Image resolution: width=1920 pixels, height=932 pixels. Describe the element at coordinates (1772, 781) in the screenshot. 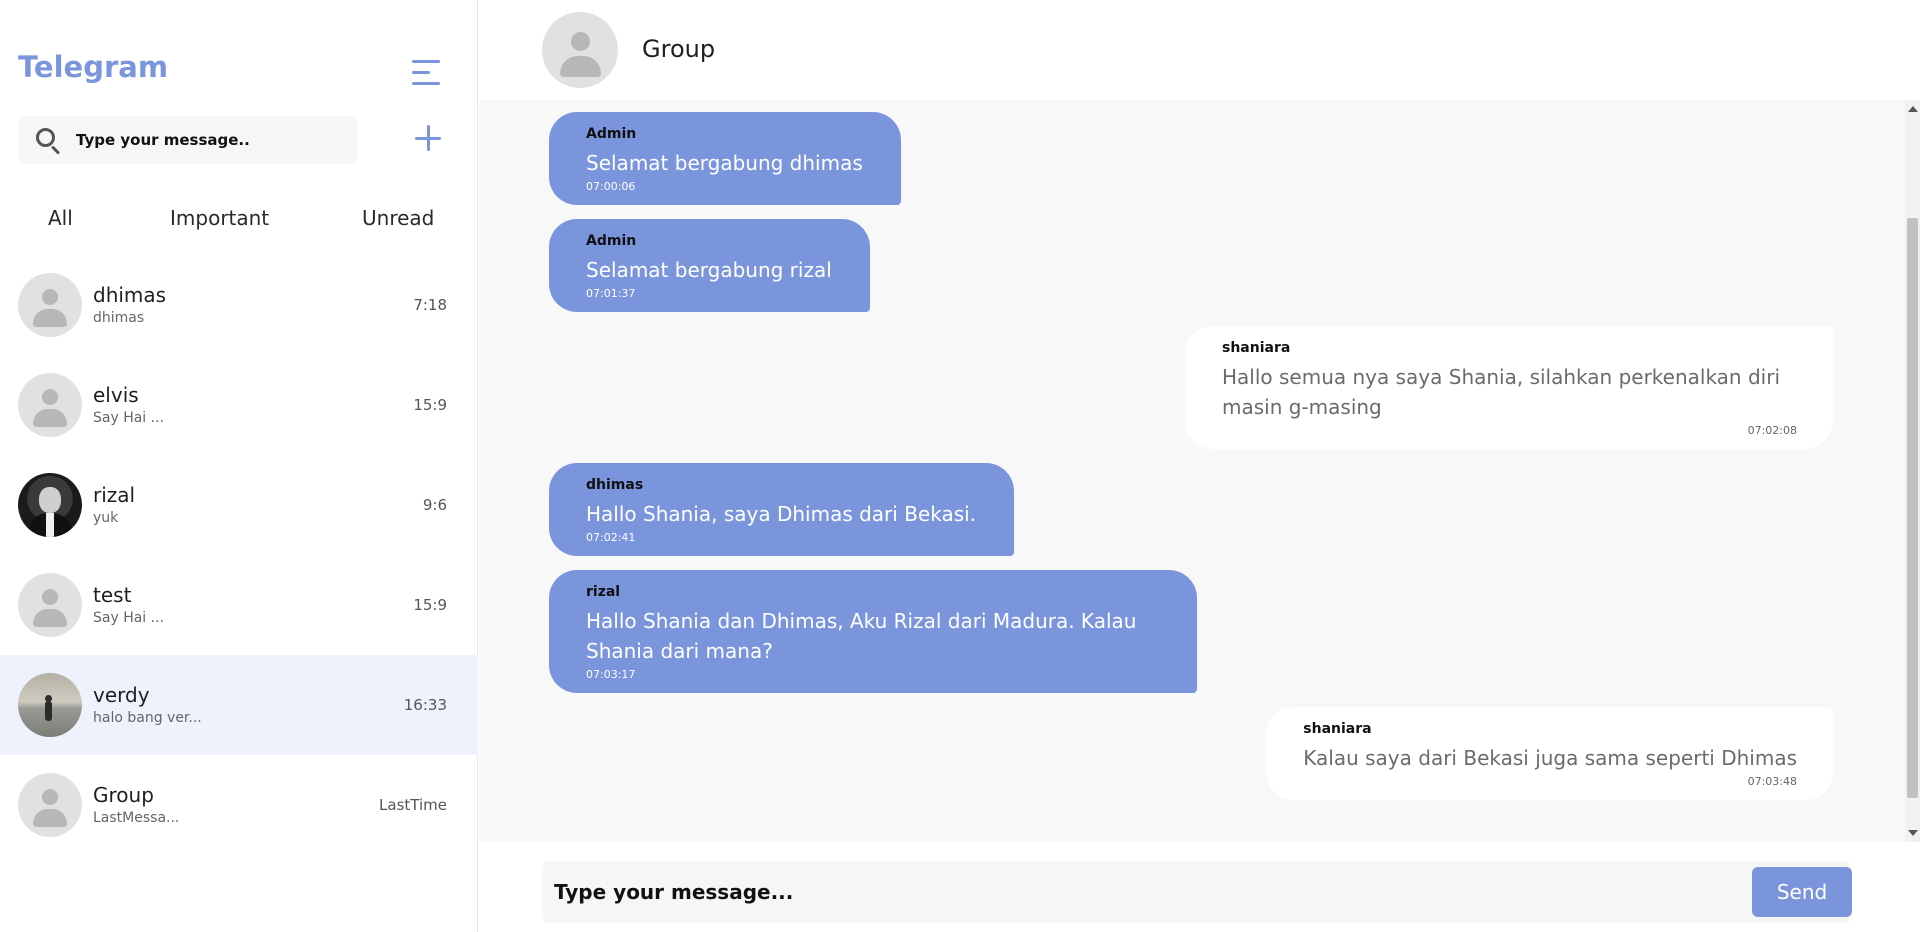

I see `message-time: 07:03:48` at that location.